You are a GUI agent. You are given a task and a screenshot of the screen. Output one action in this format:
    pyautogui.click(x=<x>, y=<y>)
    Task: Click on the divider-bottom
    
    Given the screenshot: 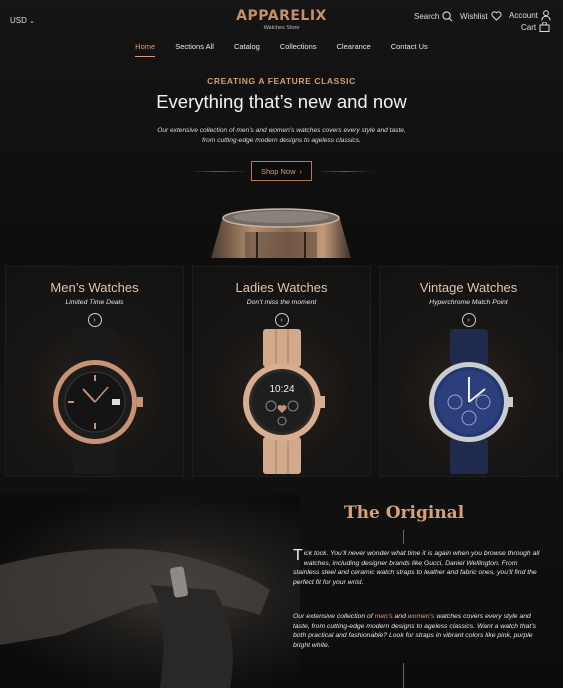 What is the action you would take?
    pyautogui.click(x=403, y=675)
    